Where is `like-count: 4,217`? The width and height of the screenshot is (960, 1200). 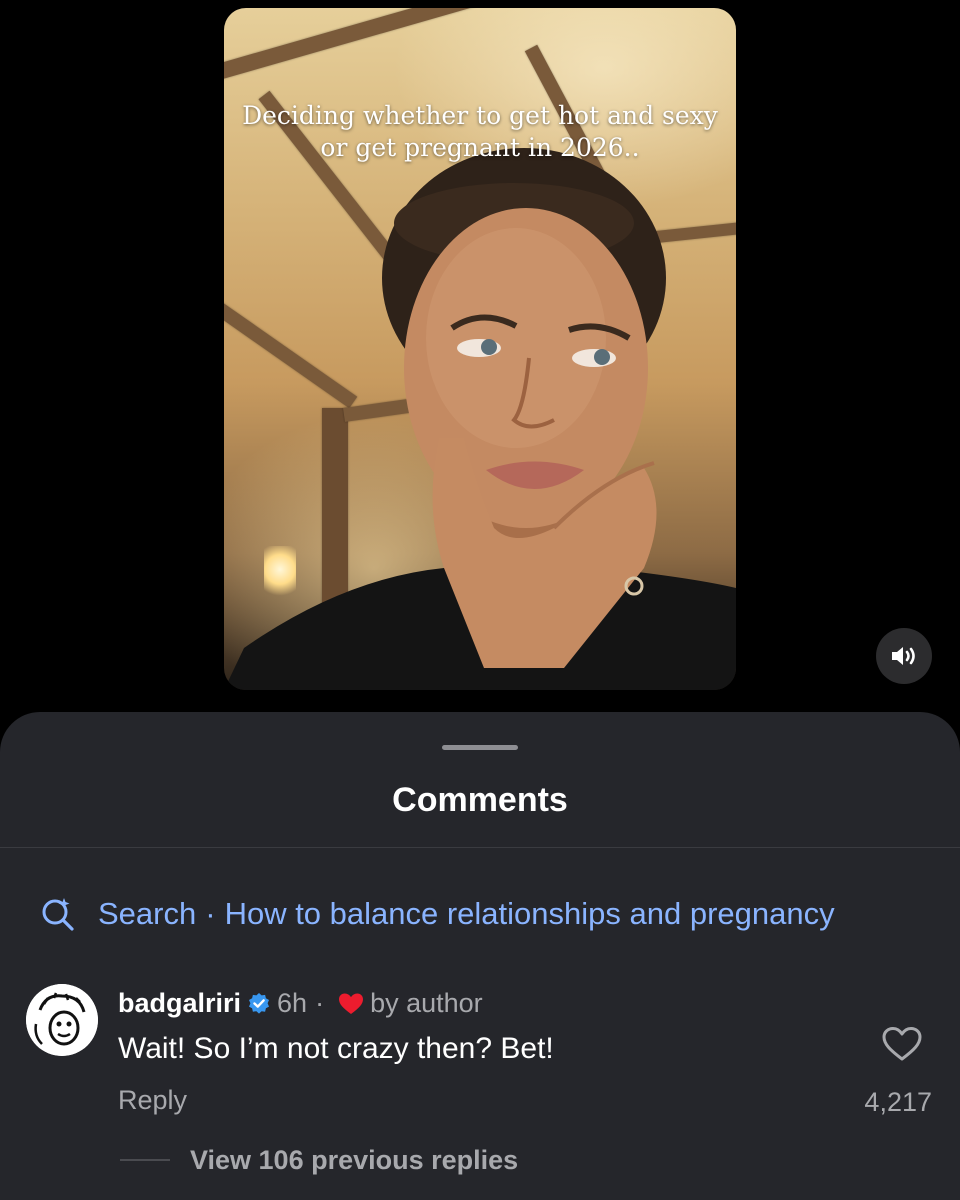 like-count: 4,217 is located at coordinates (898, 1102).